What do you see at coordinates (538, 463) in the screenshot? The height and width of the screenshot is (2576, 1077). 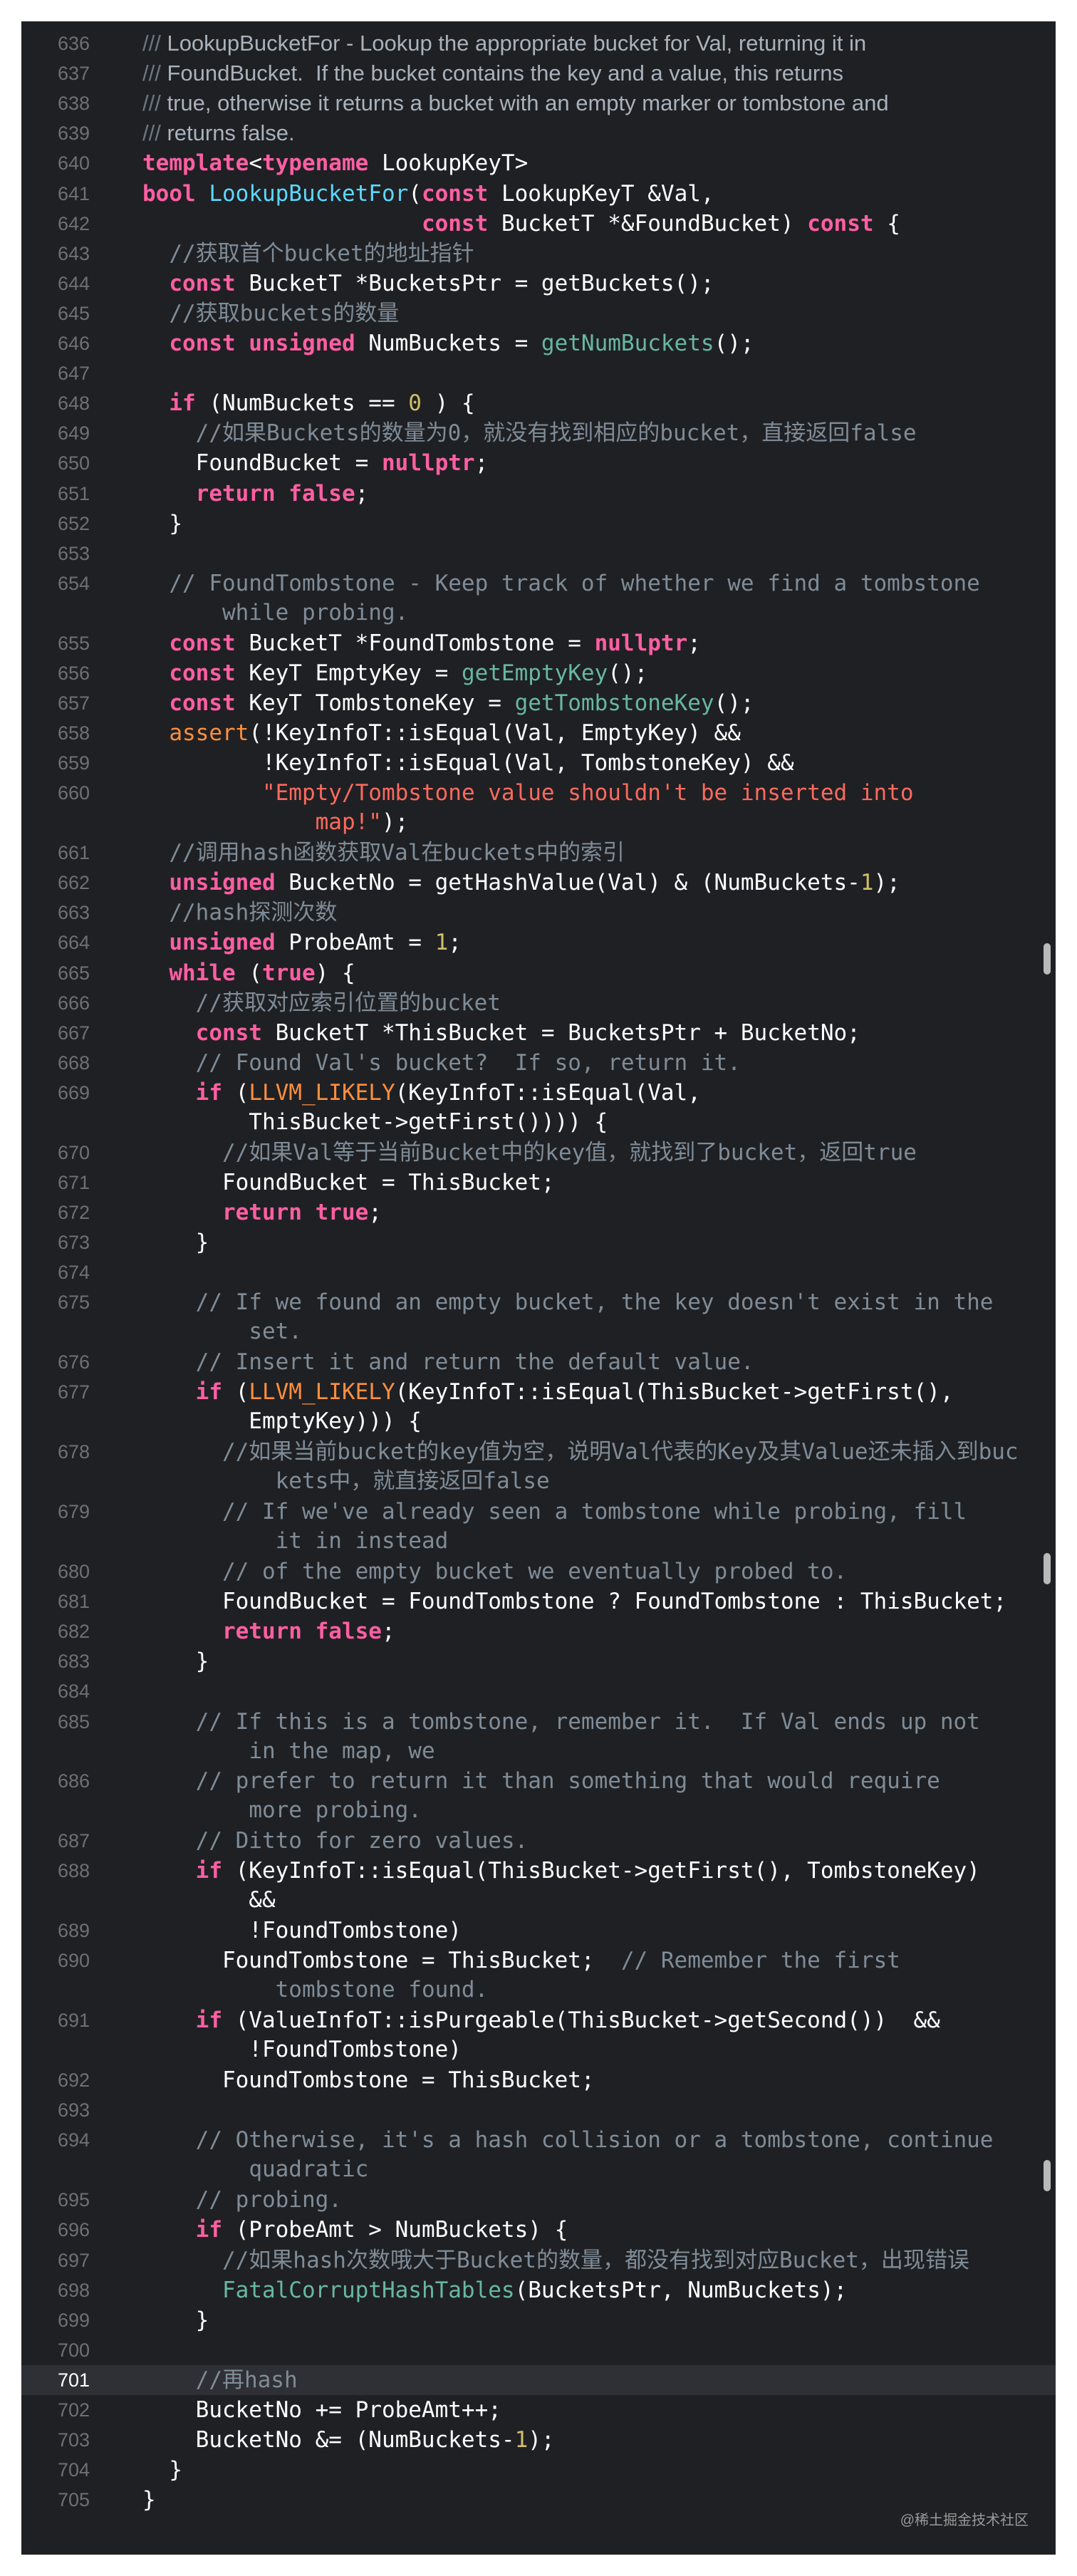 I see `code-line: 650 FoundBucket = nullptr;` at bounding box center [538, 463].